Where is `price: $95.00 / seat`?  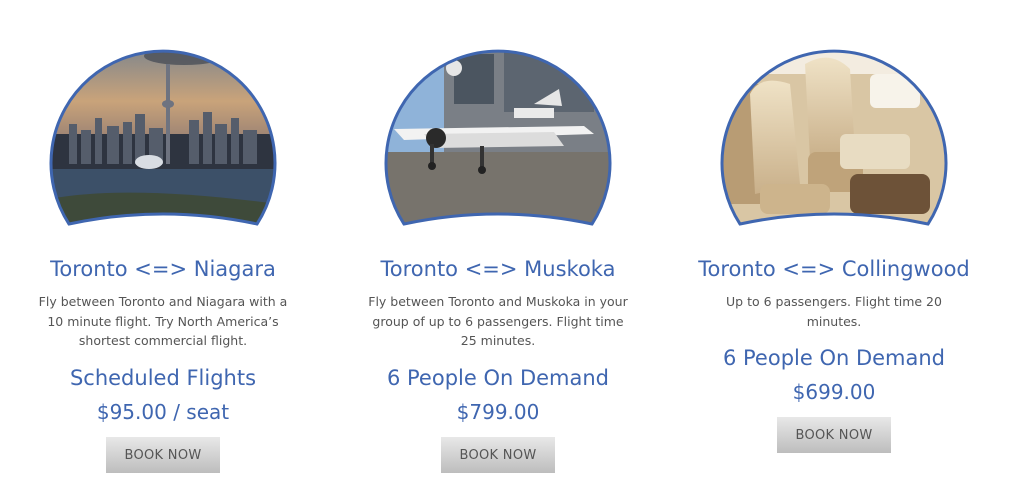 price: $95.00 / seat is located at coordinates (163, 411).